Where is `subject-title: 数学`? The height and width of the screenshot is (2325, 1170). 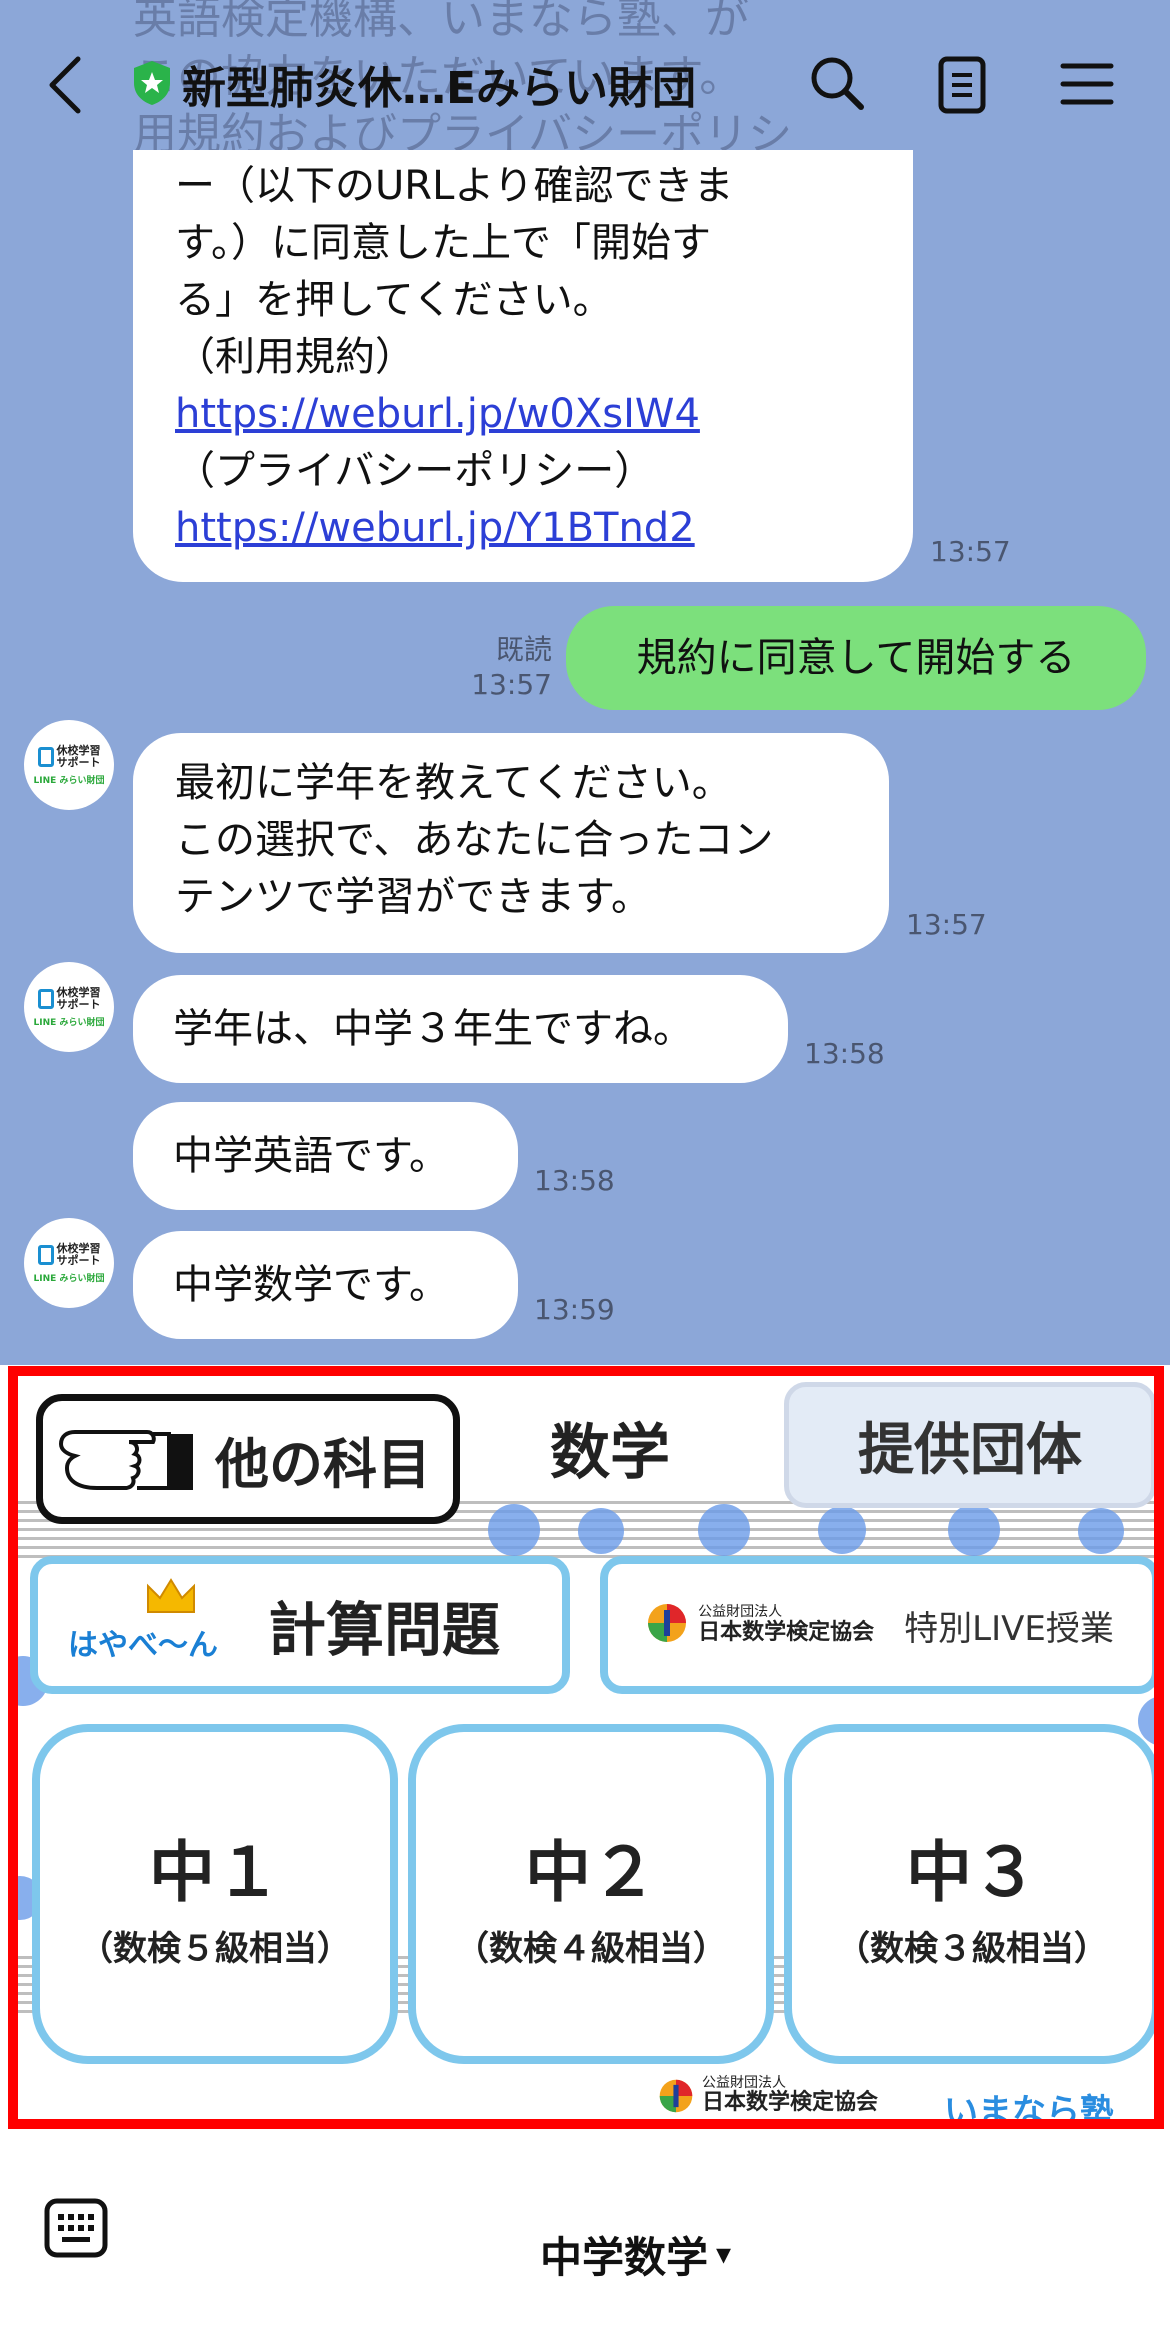 subject-title: 数学 is located at coordinates (610, 1453).